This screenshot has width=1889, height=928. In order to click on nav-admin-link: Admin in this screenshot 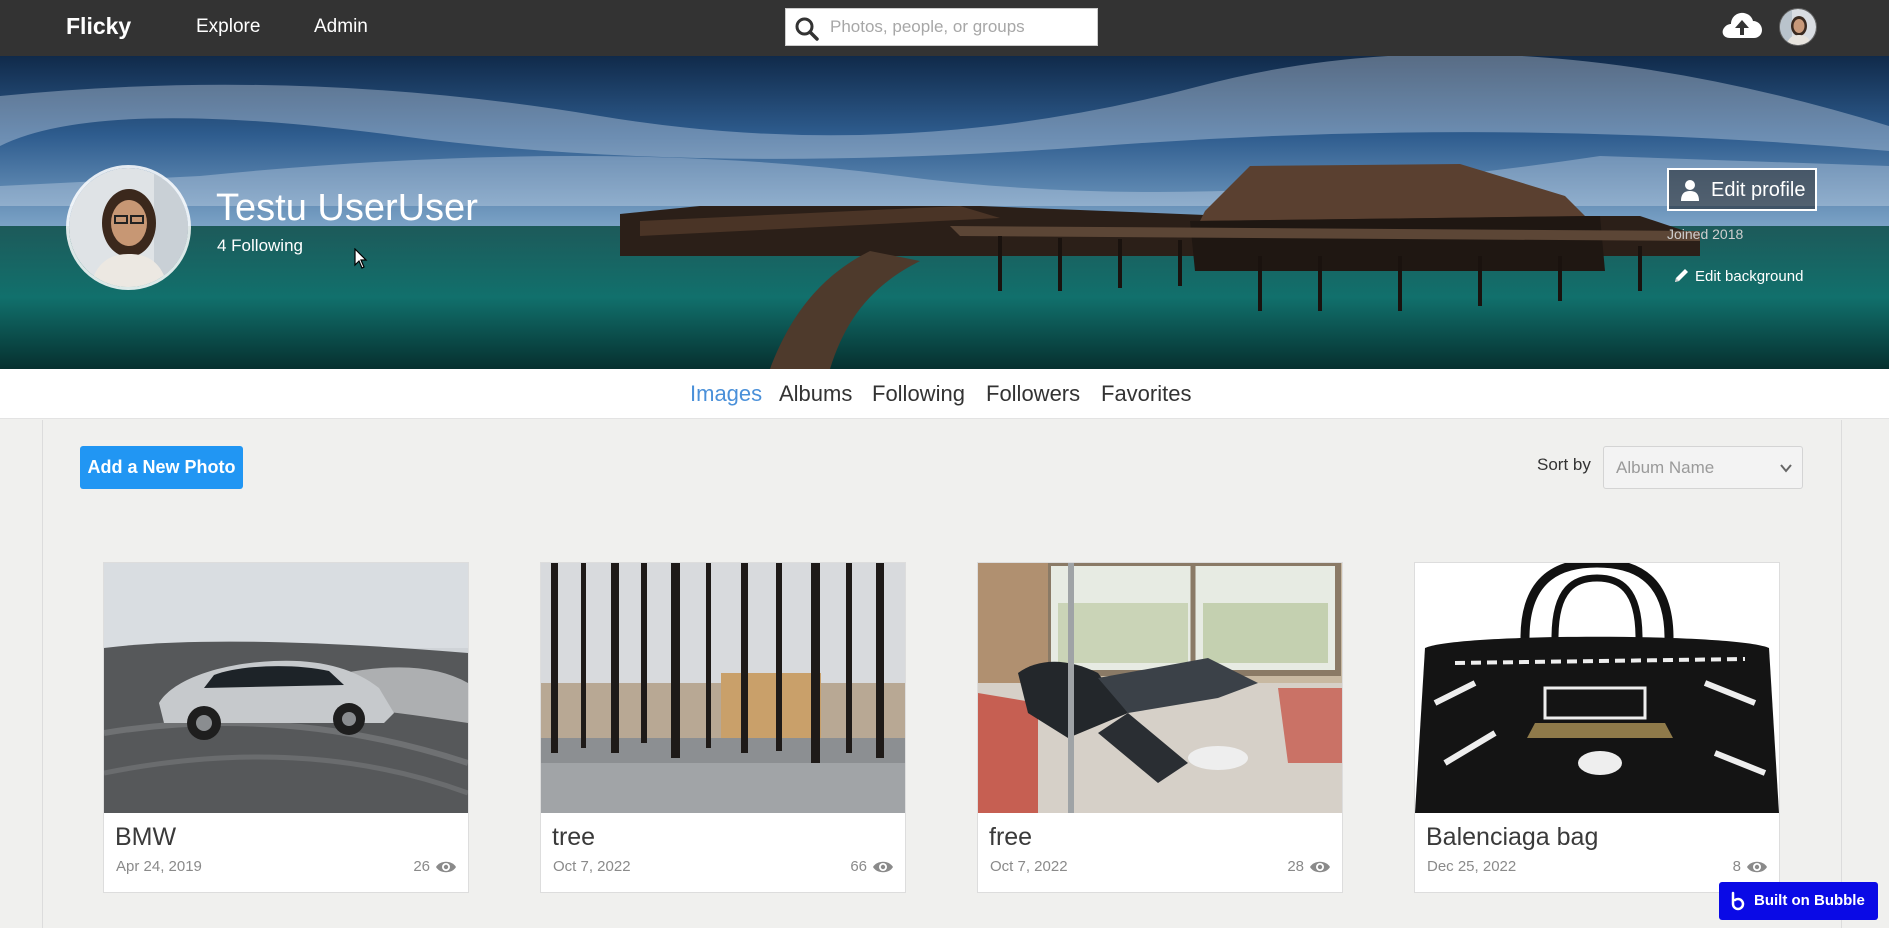, I will do `click(341, 27)`.